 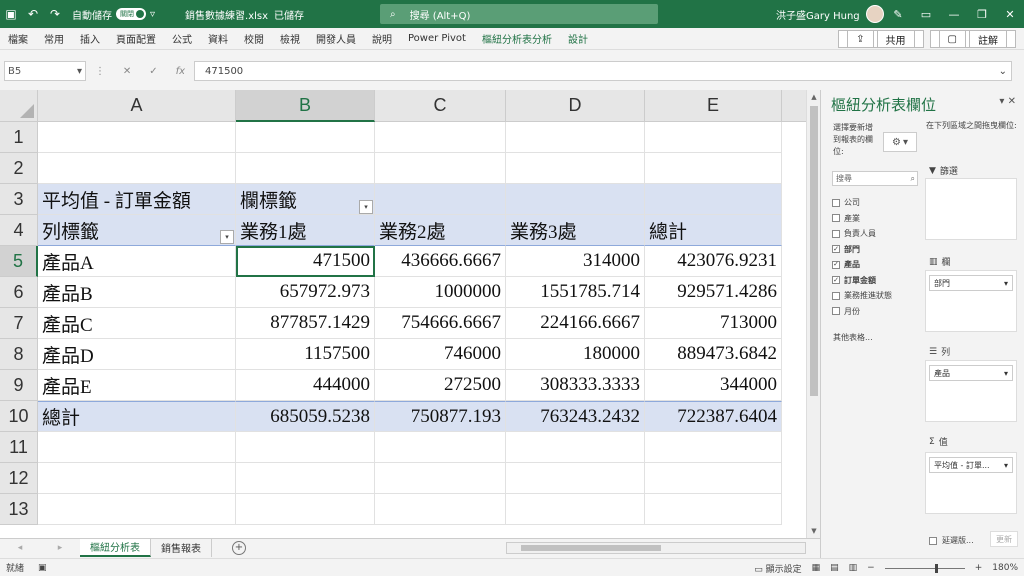 I want to click on field-item: 產業, so click(x=875, y=219).